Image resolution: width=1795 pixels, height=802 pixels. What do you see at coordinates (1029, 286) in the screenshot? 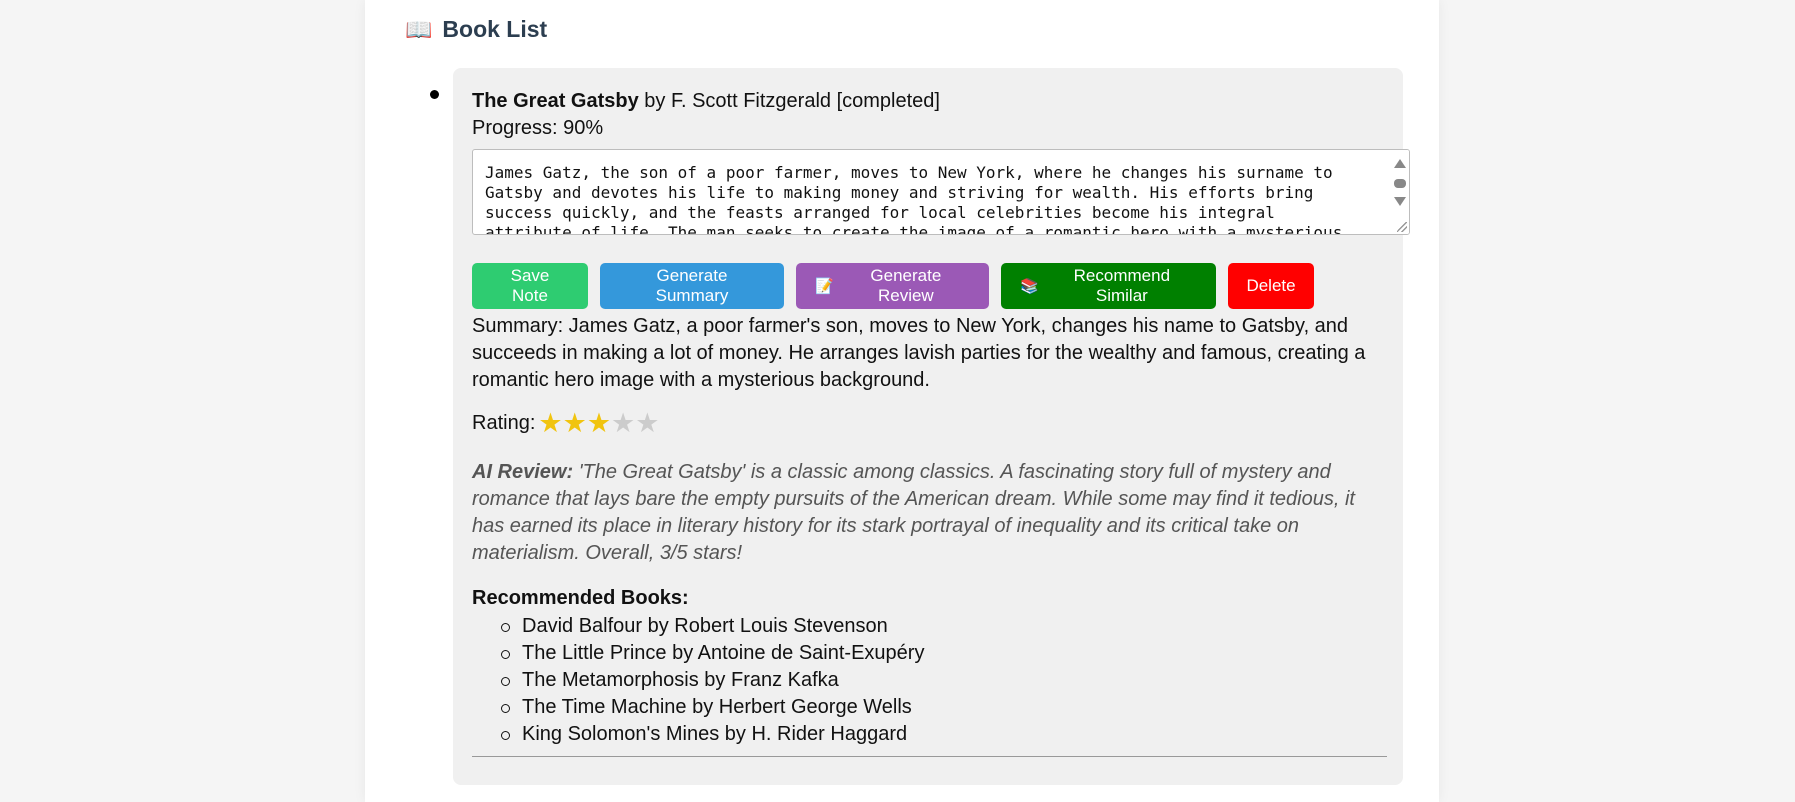
I see `books-icon: 📚` at bounding box center [1029, 286].